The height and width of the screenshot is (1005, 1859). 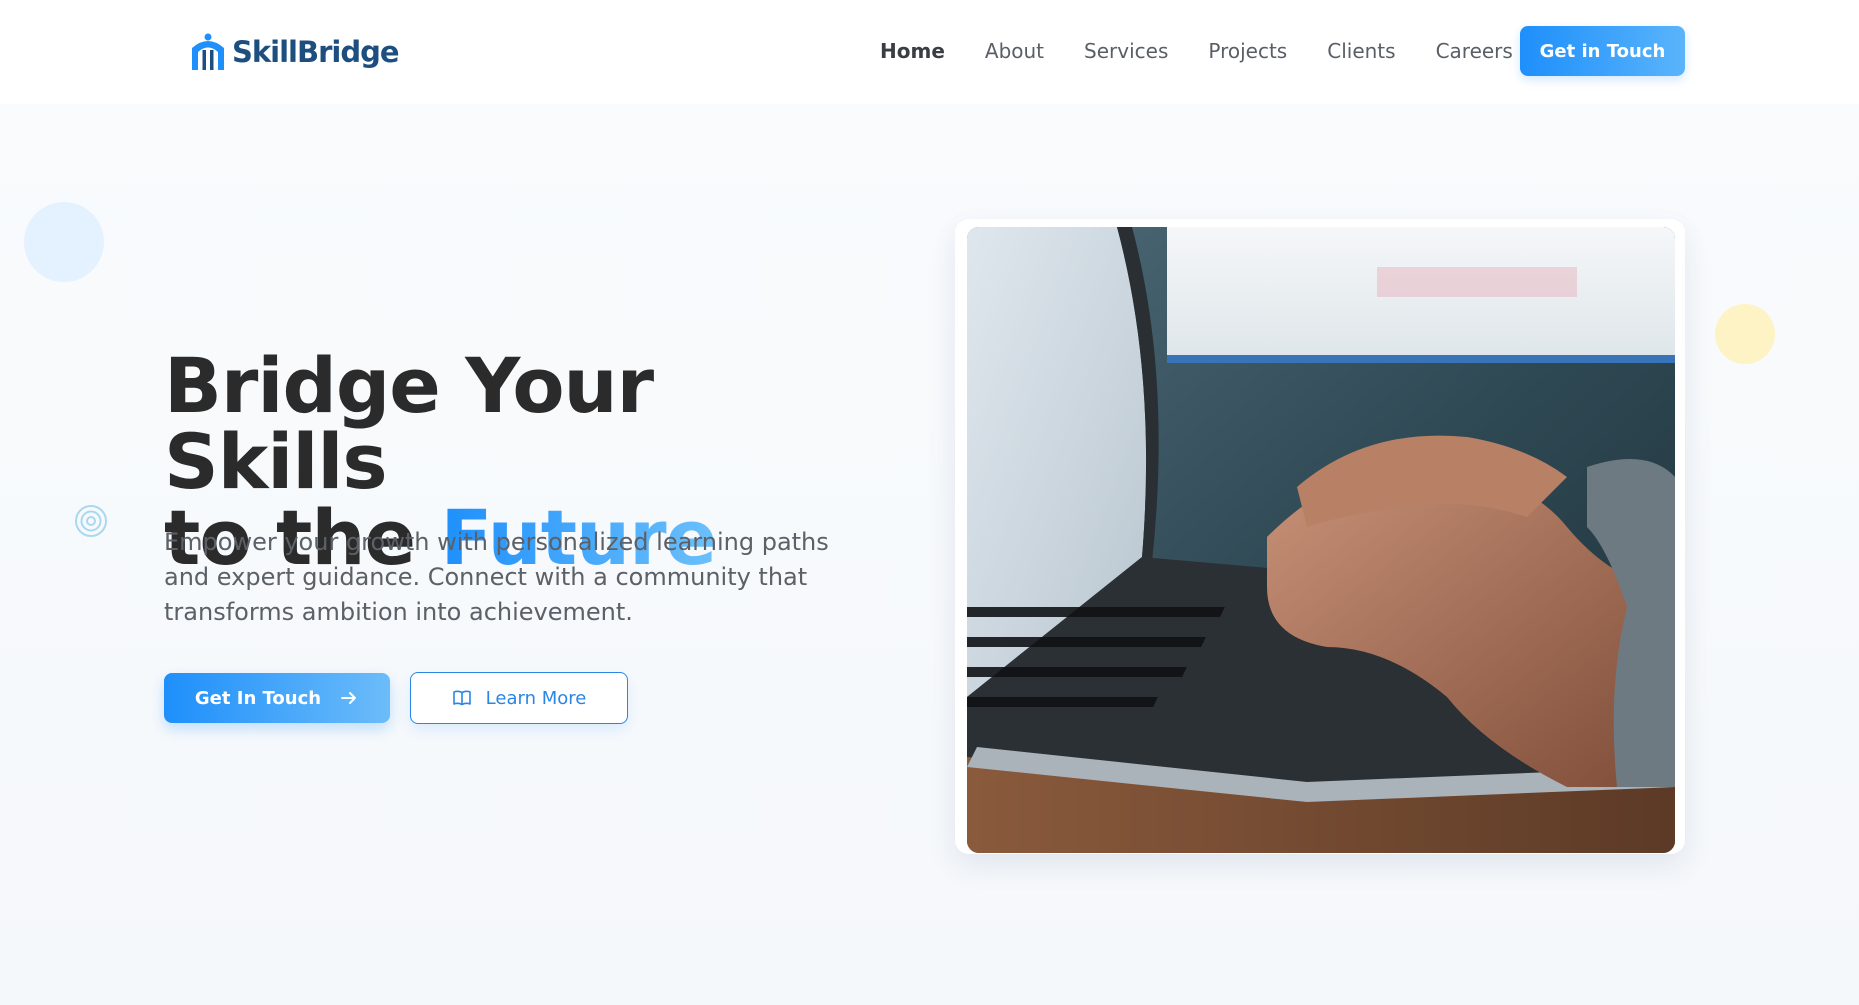 What do you see at coordinates (208, 51) in the screenshot?
I see `bridge-logo-icon` at bounding box center [208, 51].